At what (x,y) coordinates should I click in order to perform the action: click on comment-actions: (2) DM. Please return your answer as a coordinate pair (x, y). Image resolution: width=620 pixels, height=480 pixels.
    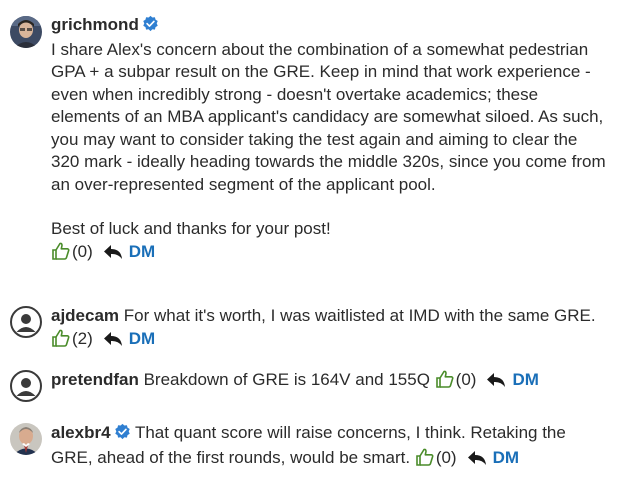
    Looking at the image, I should click on (103, 338).